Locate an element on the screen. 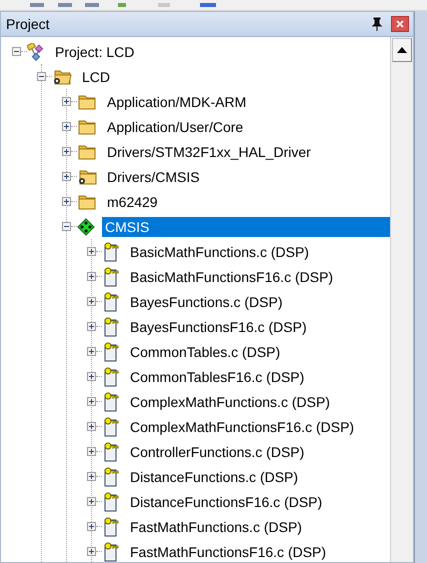 This screenshot has height=563, width=427. tree-item: Application/MDK-ARM is located at coordinates (177, 102).